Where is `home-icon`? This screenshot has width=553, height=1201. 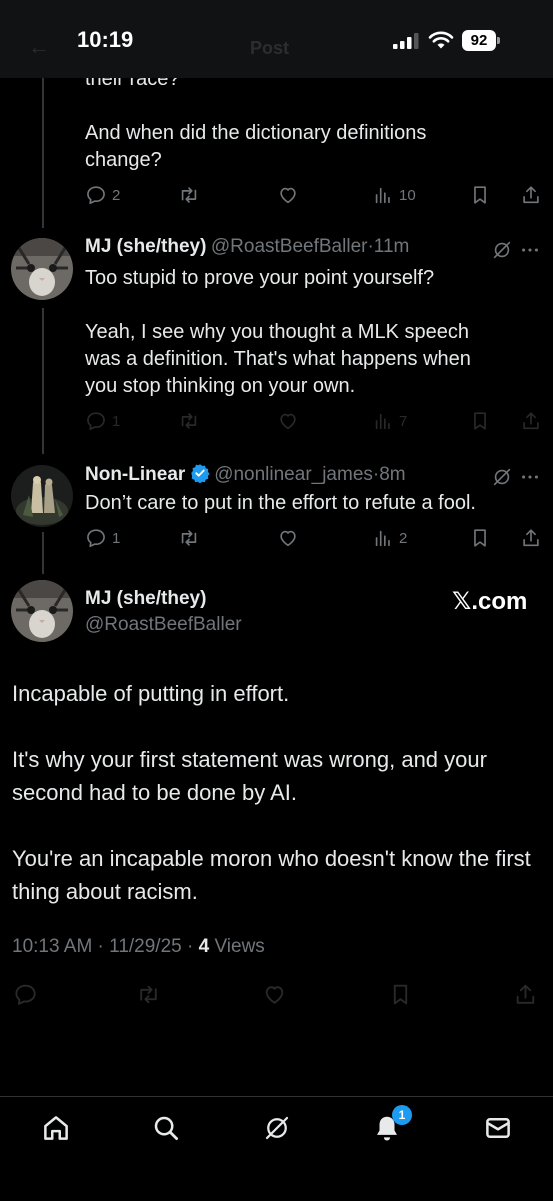
home-icon is located at coordinates (56, 1128).